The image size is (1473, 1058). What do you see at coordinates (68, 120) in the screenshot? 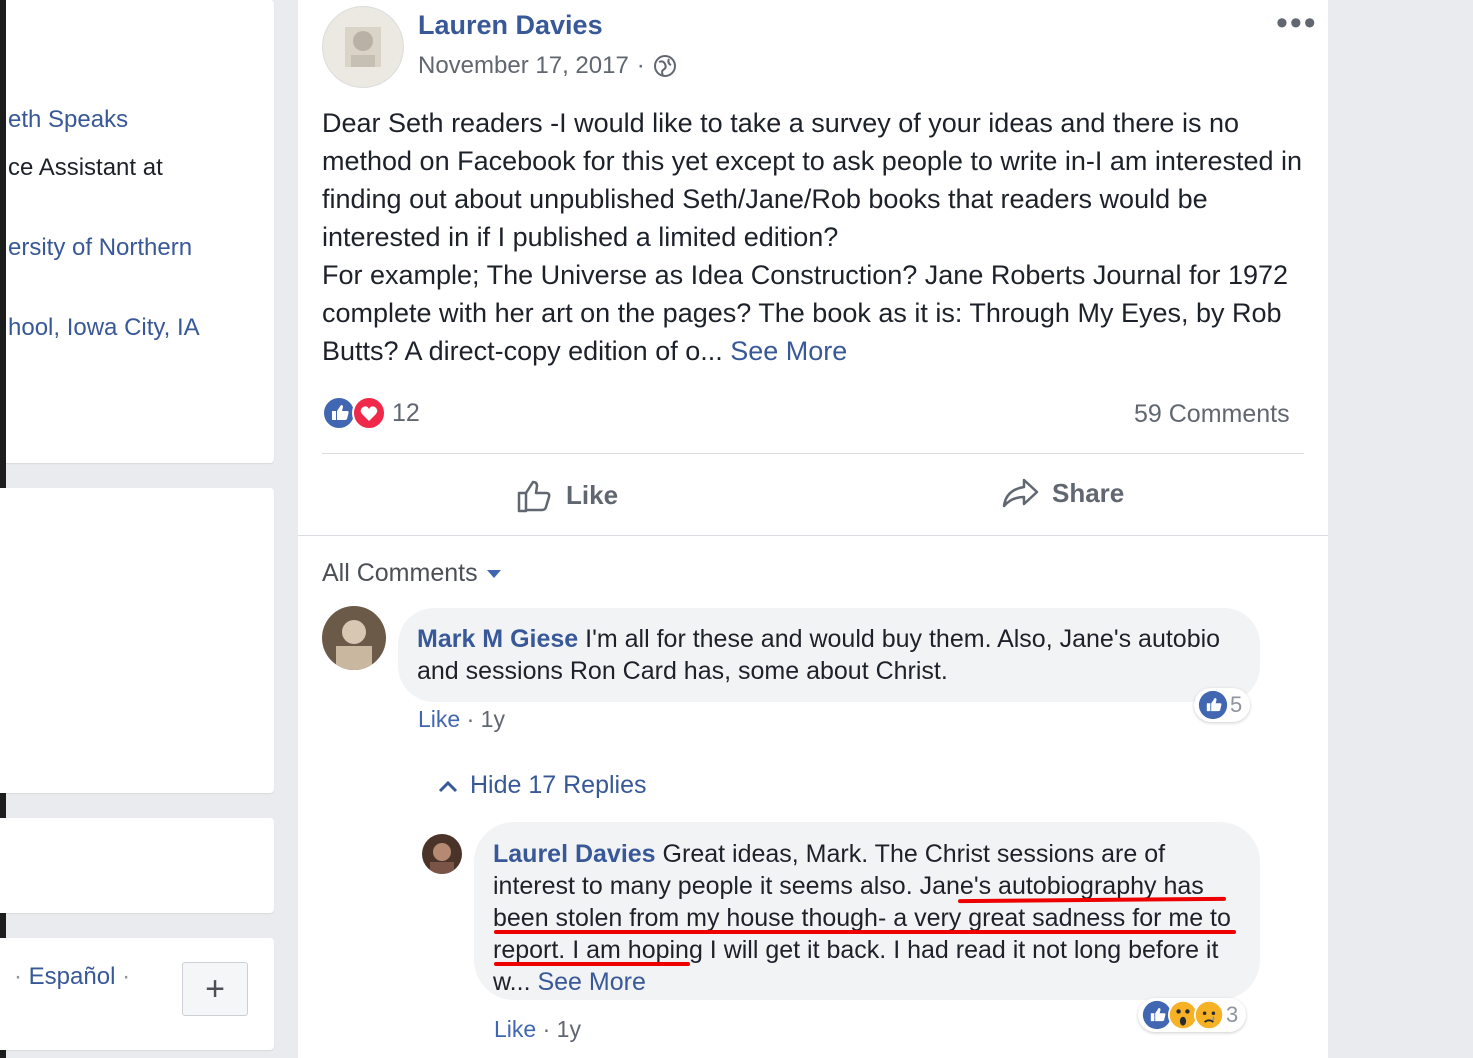
I see `intro-page-link: eth Speaks` at bounding box center [68, 120].